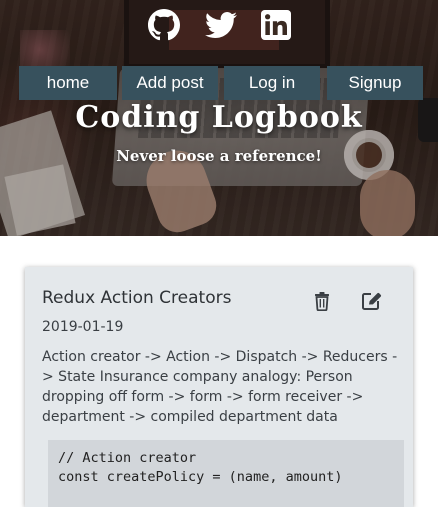 The image size is (438, 507). I want to click on nav-home: home, so click(68, 83).